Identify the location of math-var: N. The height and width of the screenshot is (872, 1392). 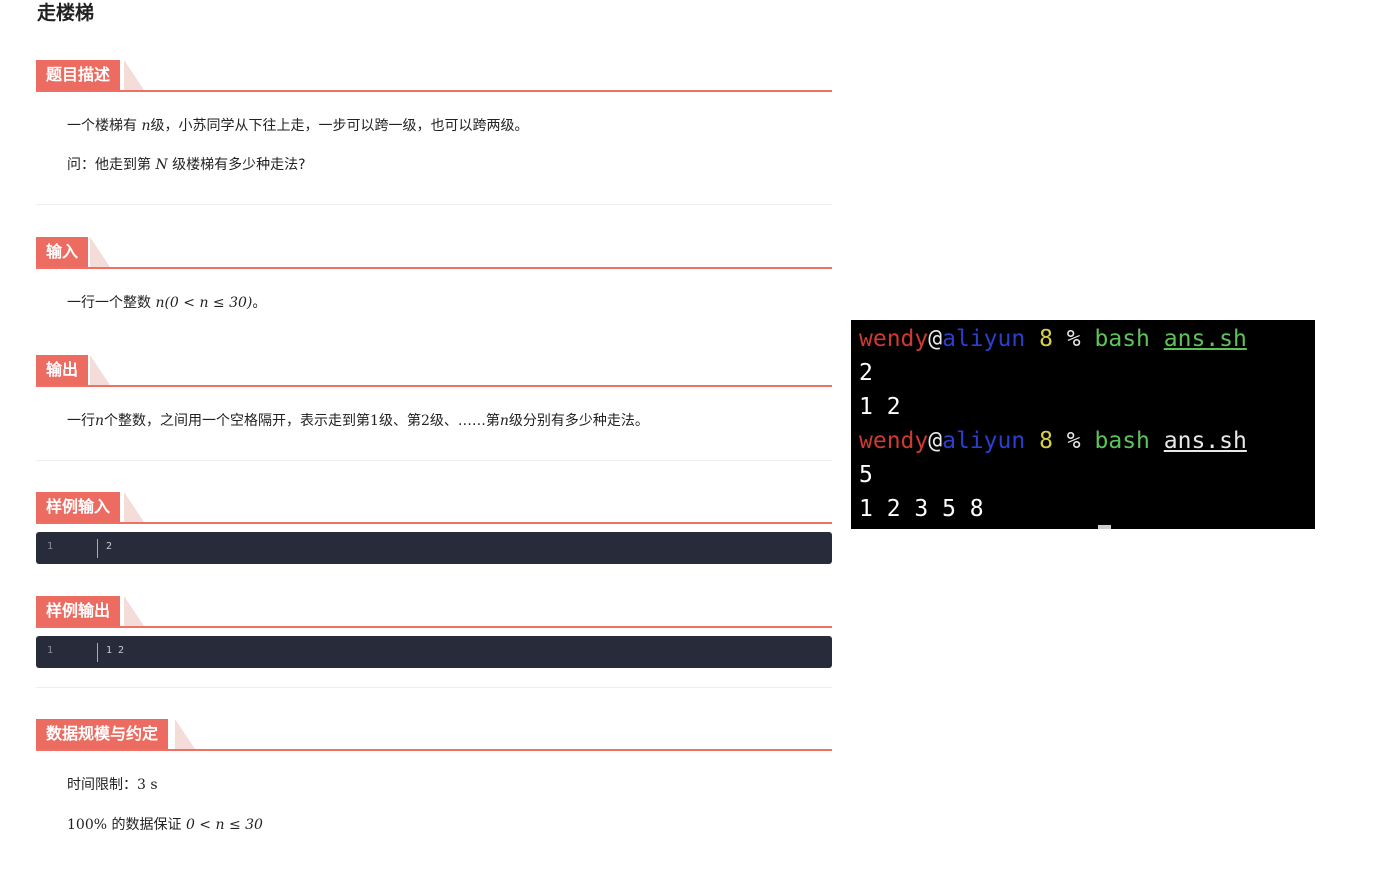
(161, 165).